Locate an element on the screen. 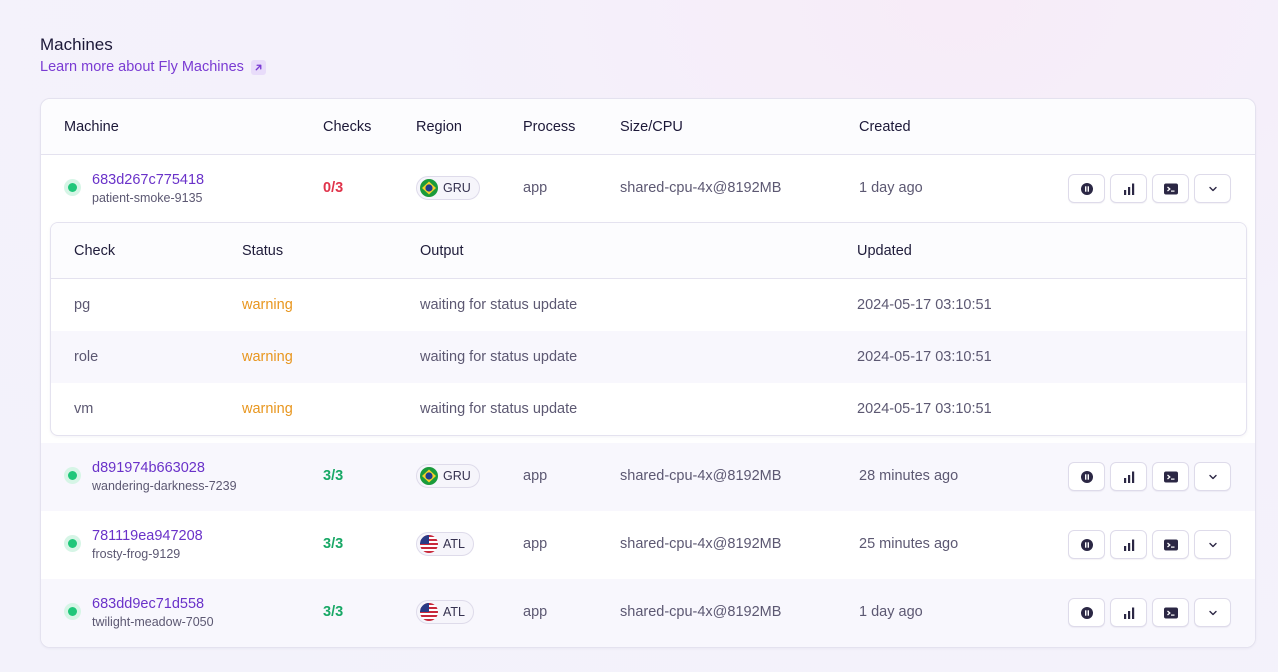 The height and width of the screenshot is (672, 1278). machine-name: twilight-meadow-7050 is located at coordinates (153, 622).